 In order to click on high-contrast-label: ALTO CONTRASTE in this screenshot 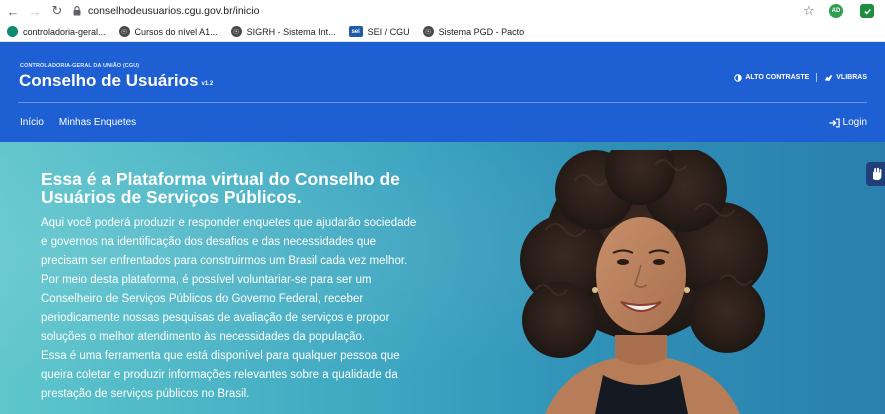, I will do `click(777, 77)`.